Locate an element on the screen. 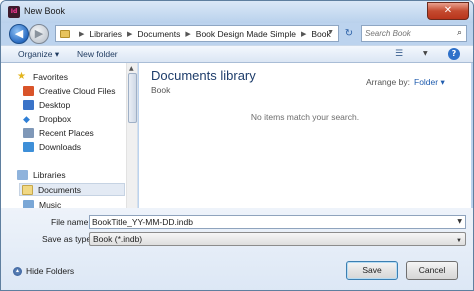 This screenshot has height=291, width=474. nav-item-music: Music is located at coordinates (42, 203).